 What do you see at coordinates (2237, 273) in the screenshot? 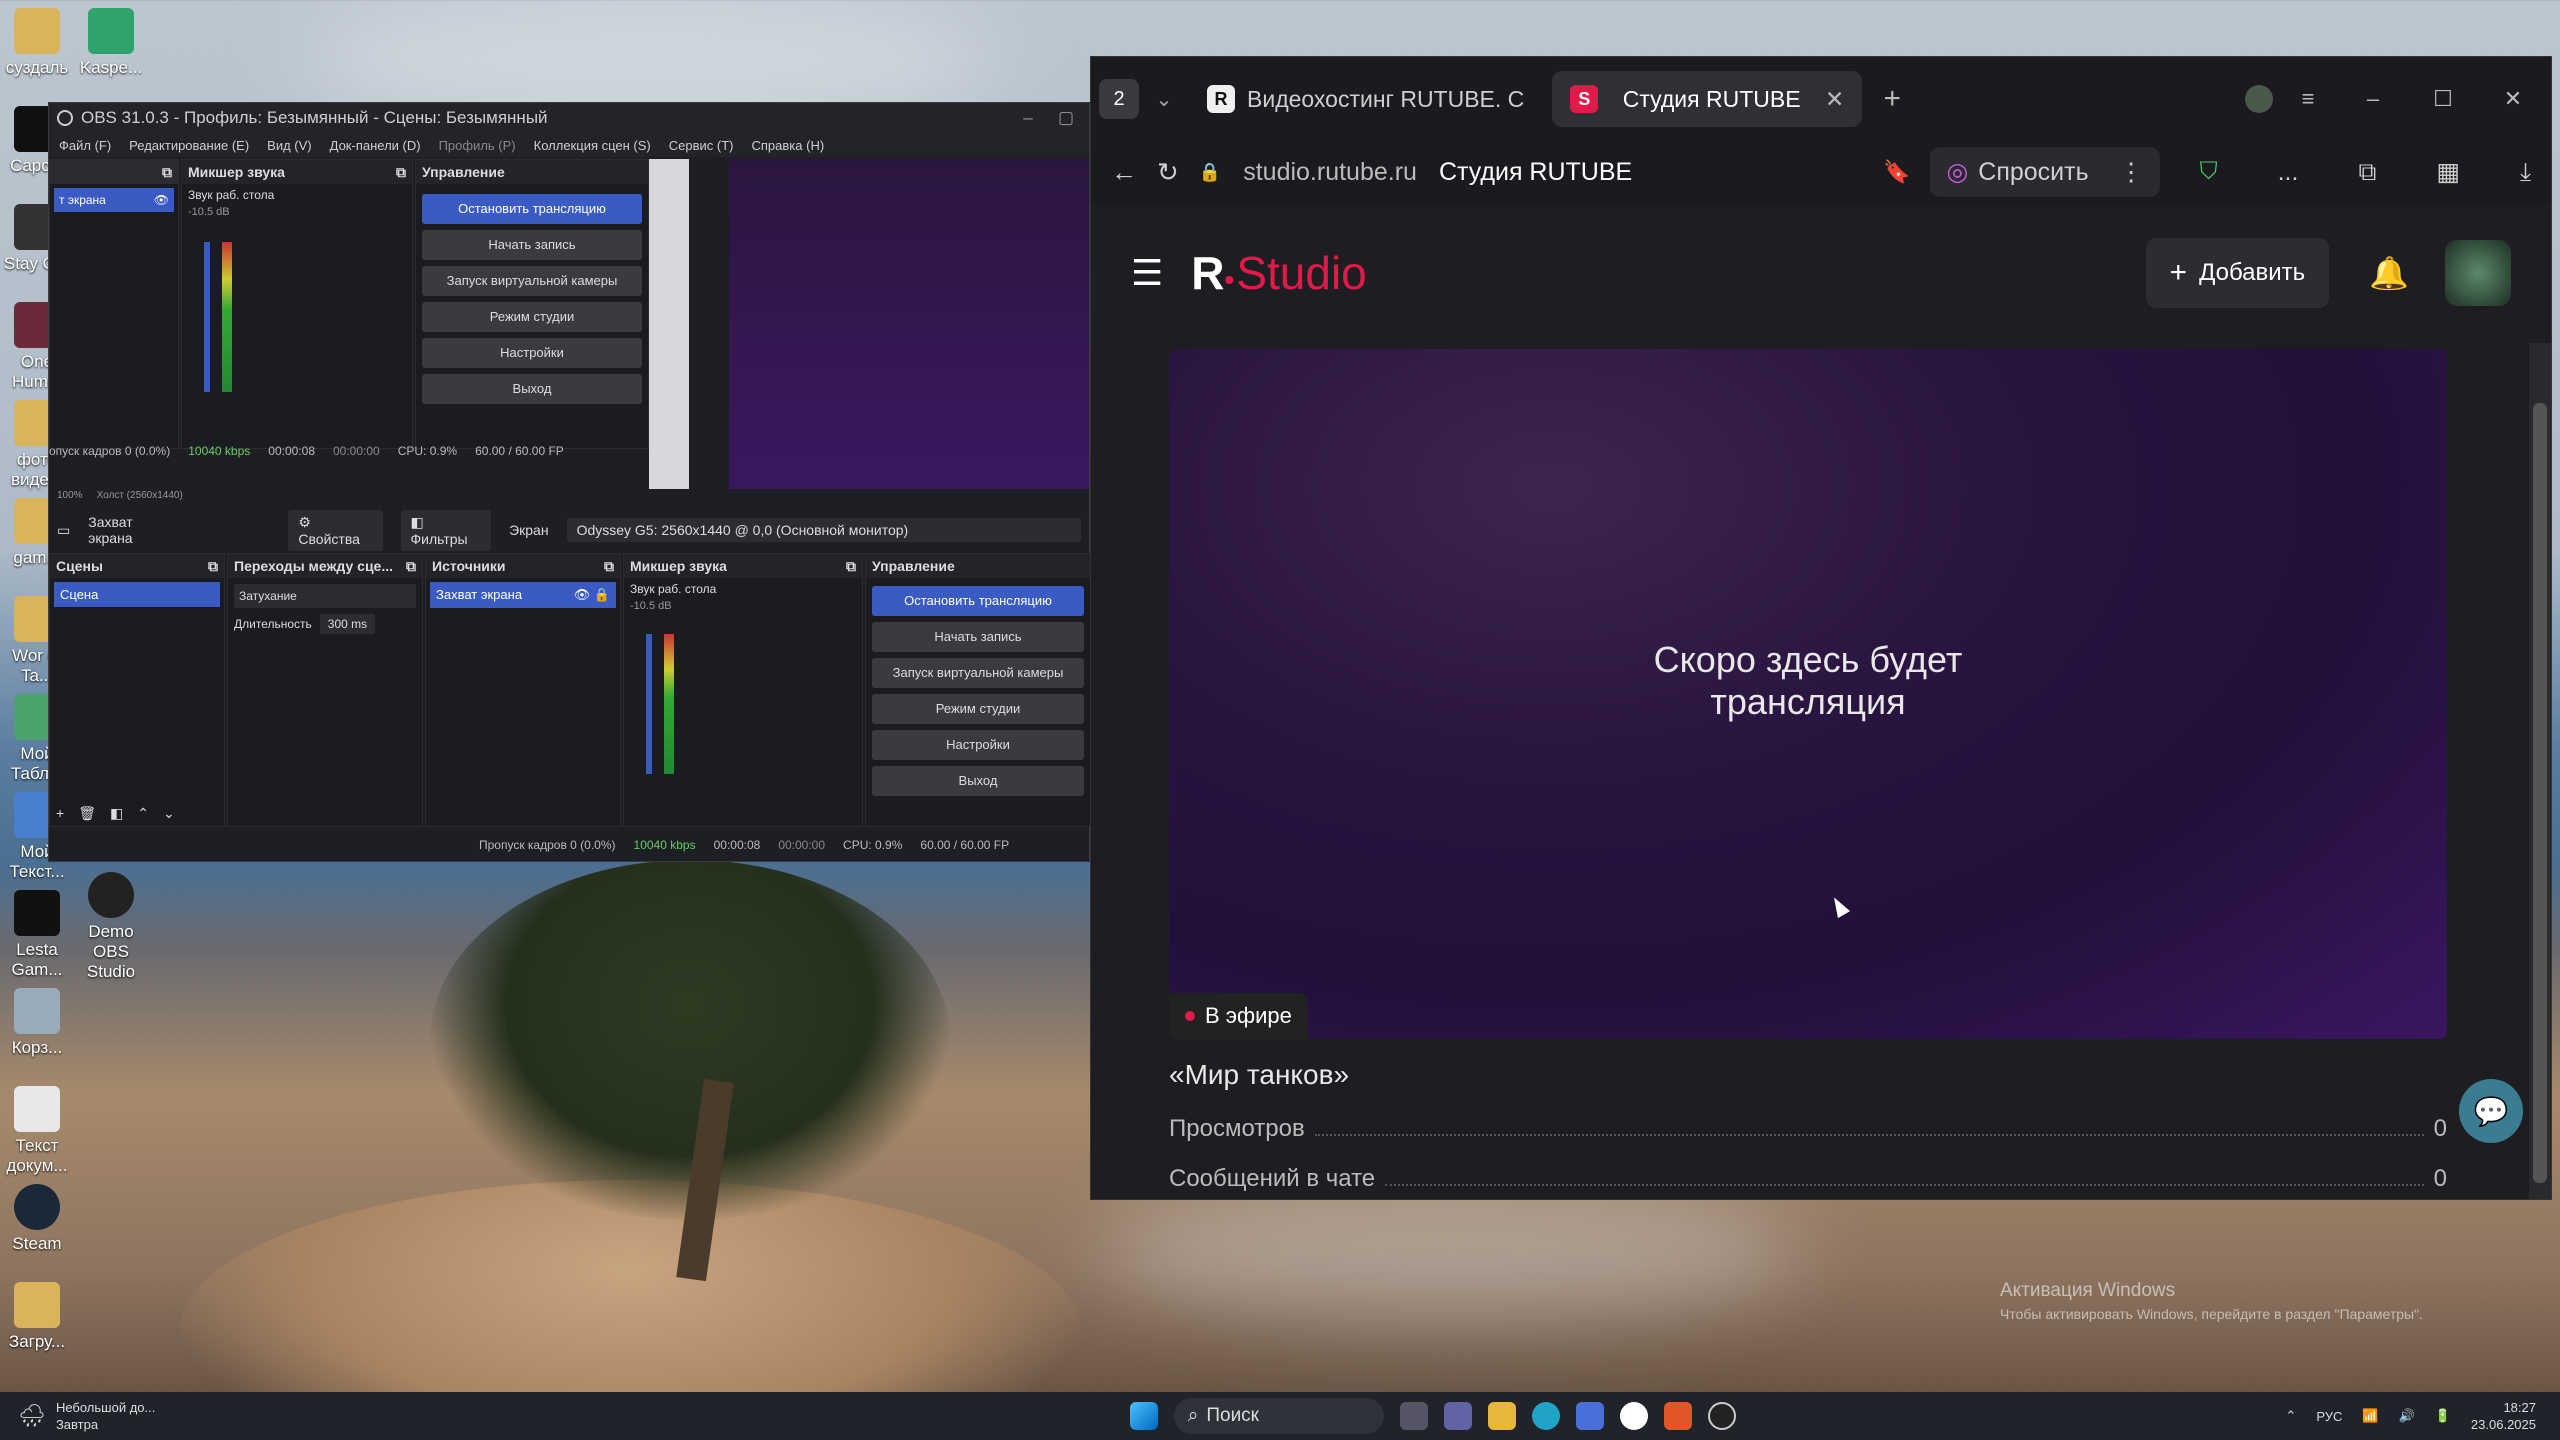
I see `add-button: + Добавить` at bounding box center [2237, 273].